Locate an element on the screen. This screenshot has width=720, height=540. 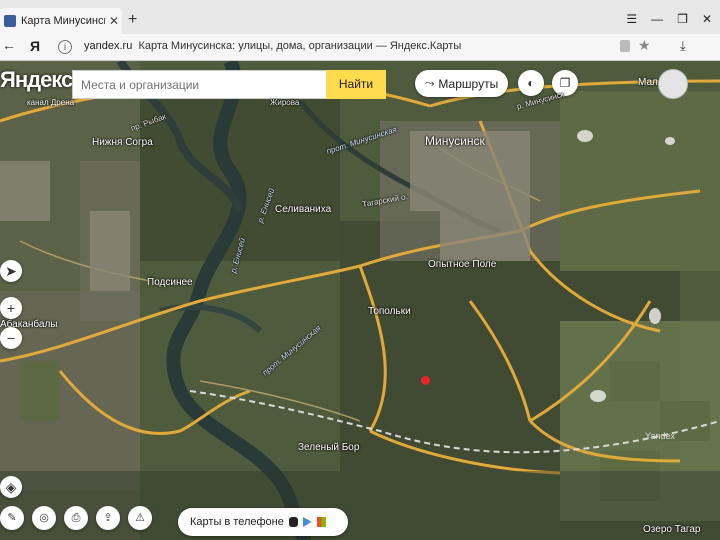
new-tab-button: + is located at coordinates (132, 20).